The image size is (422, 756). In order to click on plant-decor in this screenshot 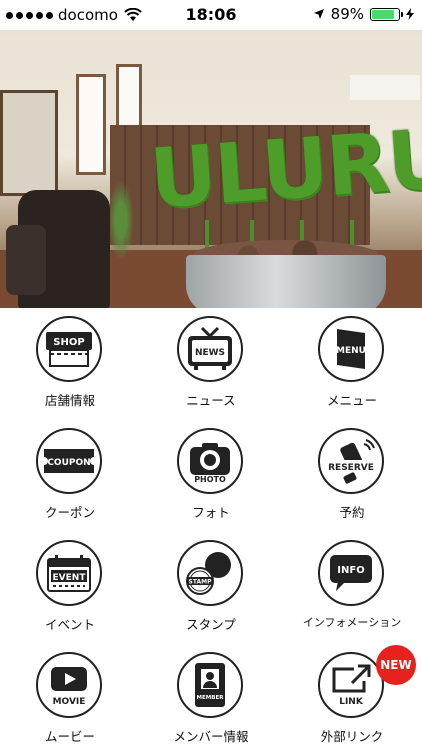, I will do `click(121, 220)`.